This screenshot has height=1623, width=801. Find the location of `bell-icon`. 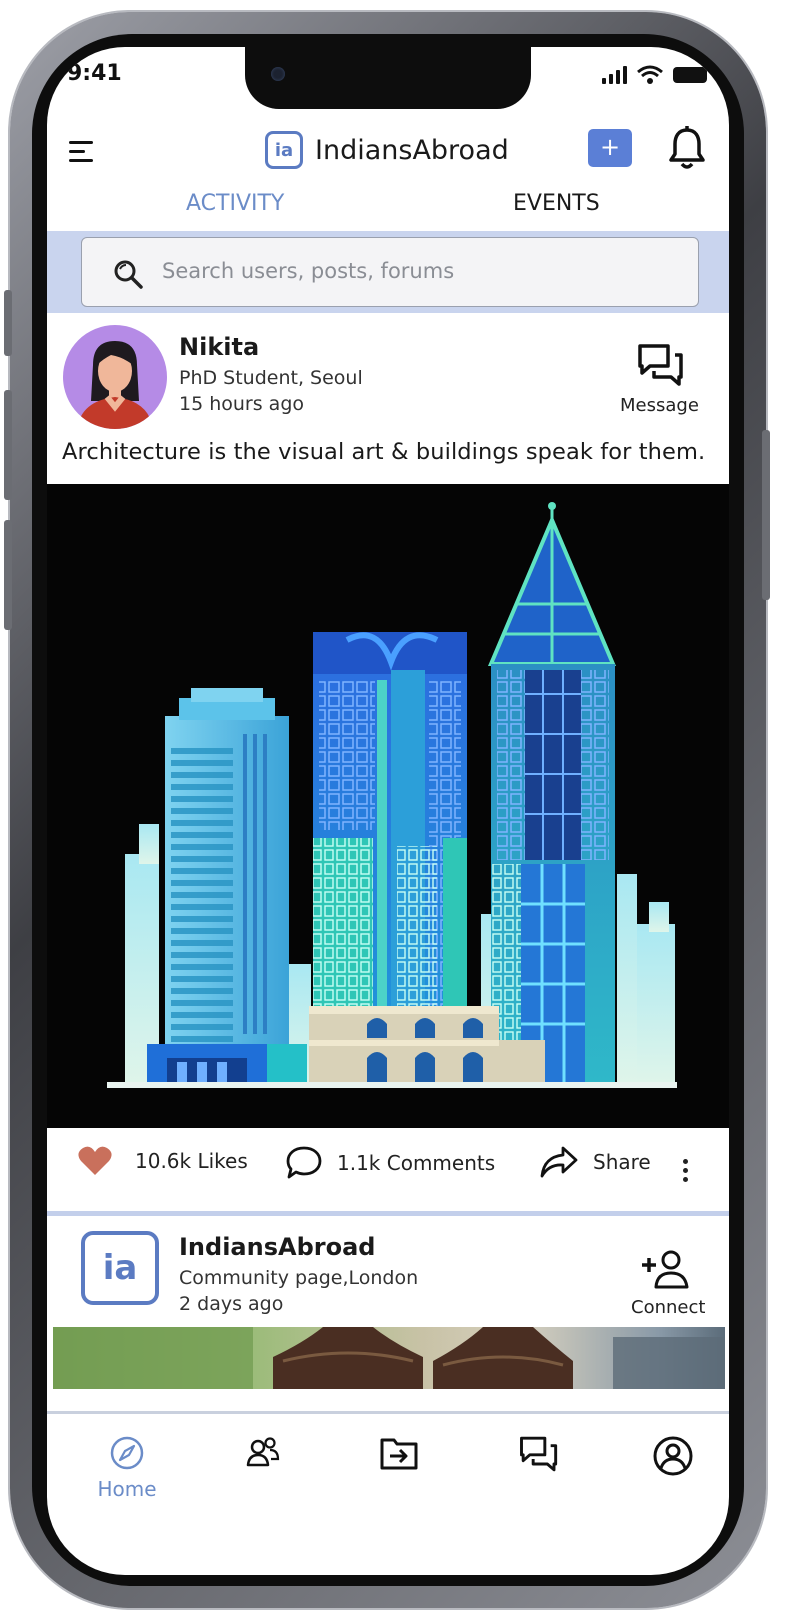

bell-icon is located at coordinates (687, 148).